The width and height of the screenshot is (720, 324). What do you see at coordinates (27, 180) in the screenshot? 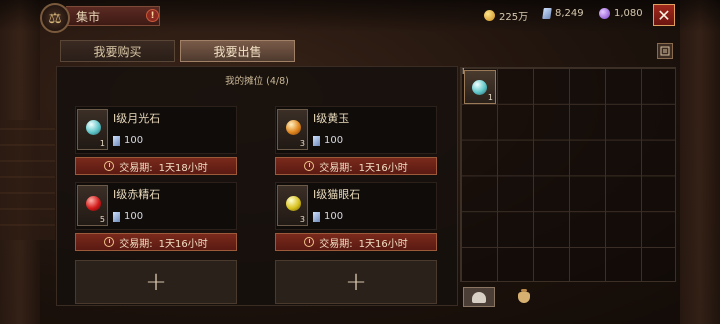
I see `background-shelf` at bounding box center [27, 180].